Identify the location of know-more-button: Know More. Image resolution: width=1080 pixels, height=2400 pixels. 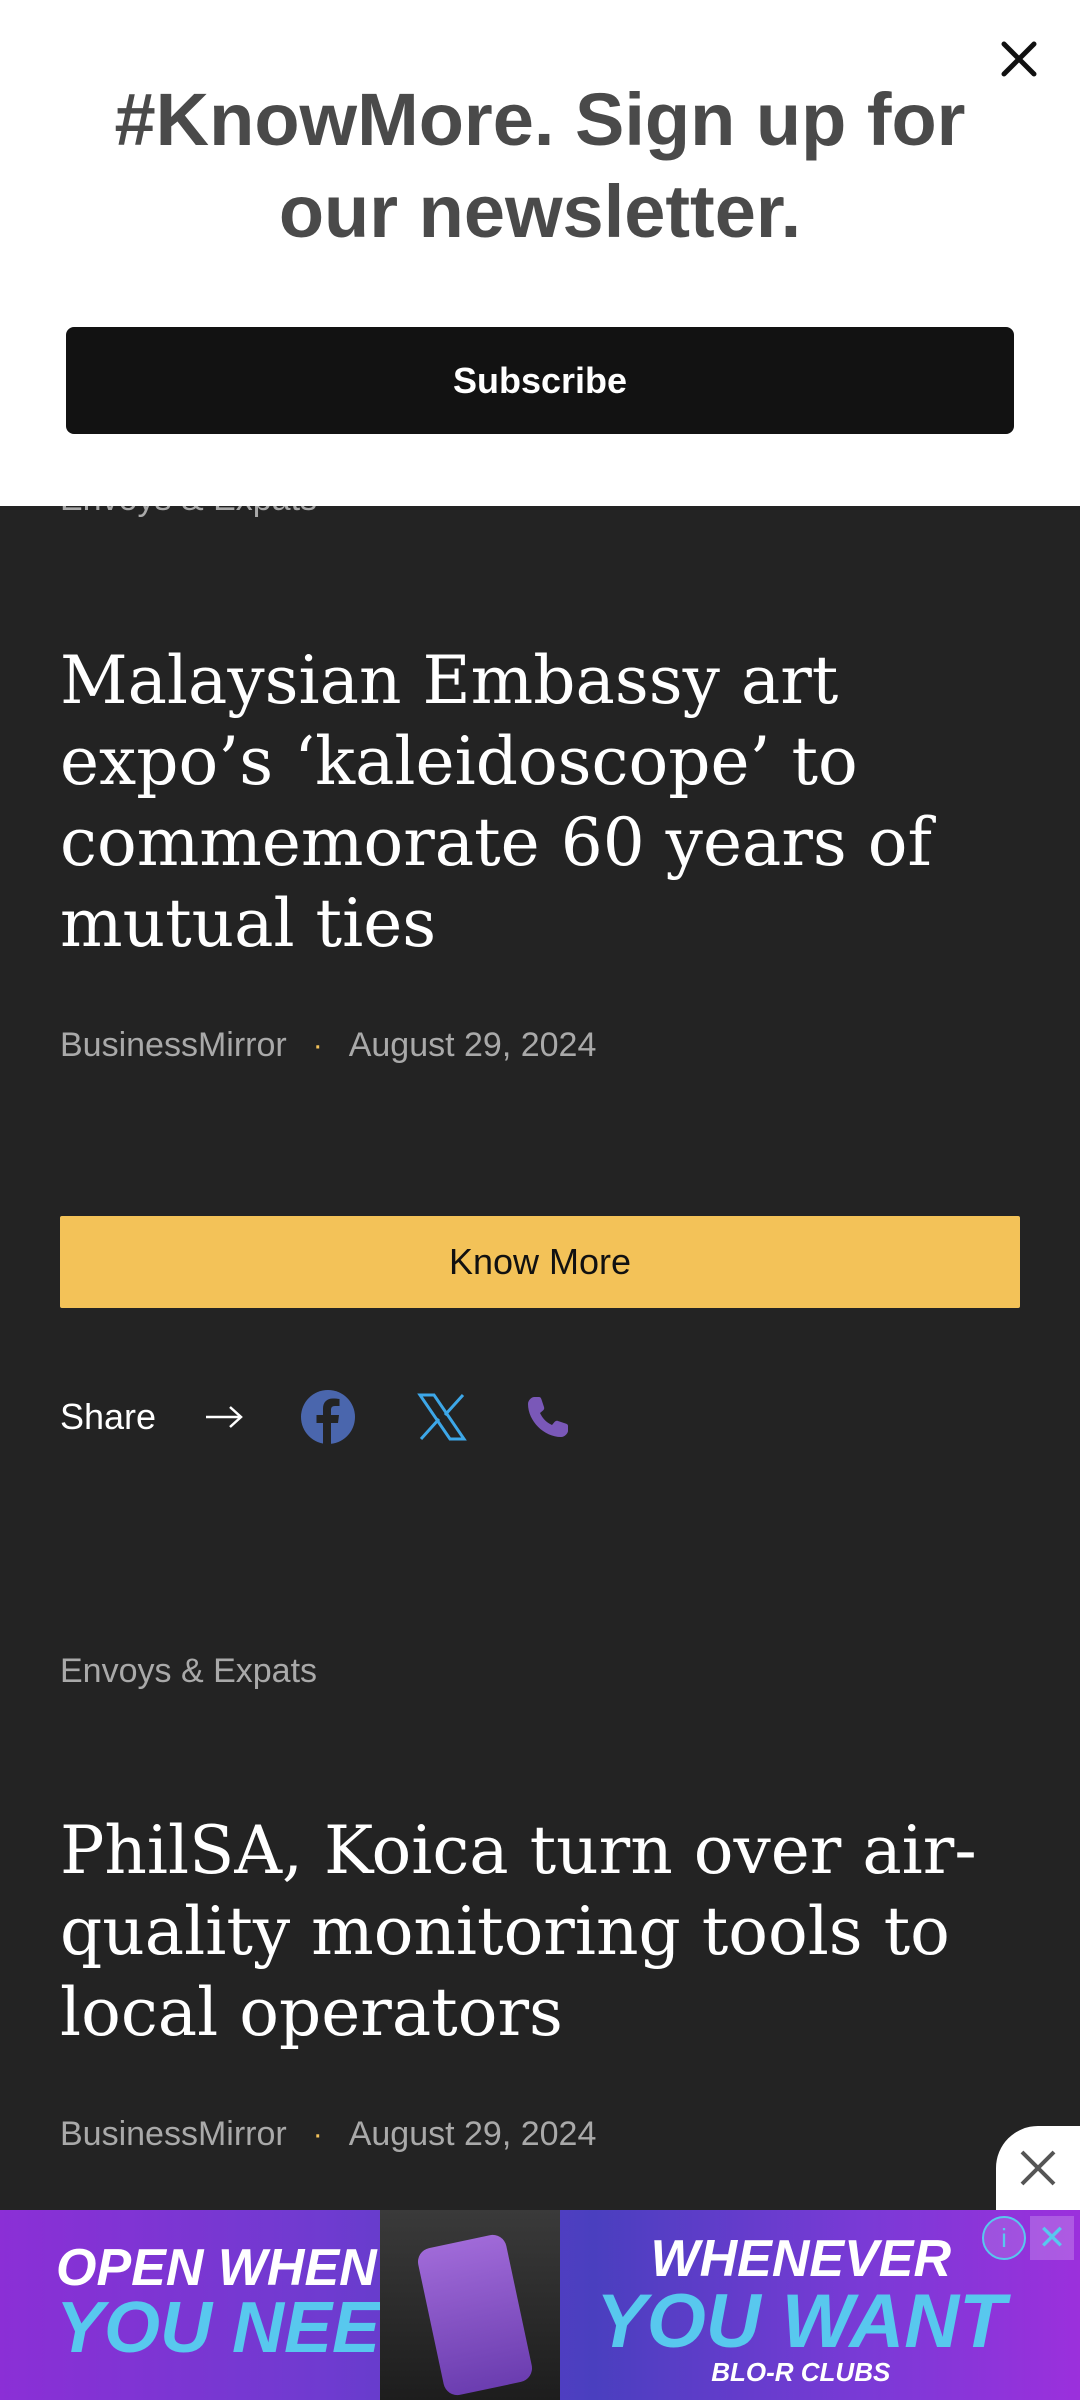
(540, 1262).